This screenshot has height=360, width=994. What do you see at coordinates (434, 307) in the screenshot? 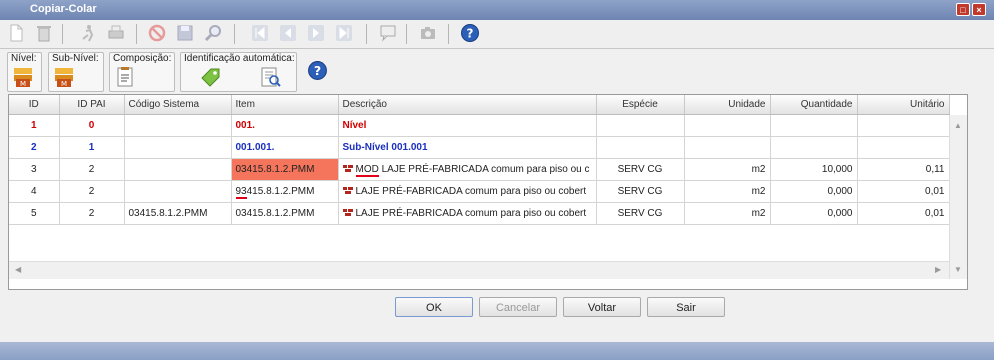
I see `ok-button: OK` at bounding box center [434, 307].